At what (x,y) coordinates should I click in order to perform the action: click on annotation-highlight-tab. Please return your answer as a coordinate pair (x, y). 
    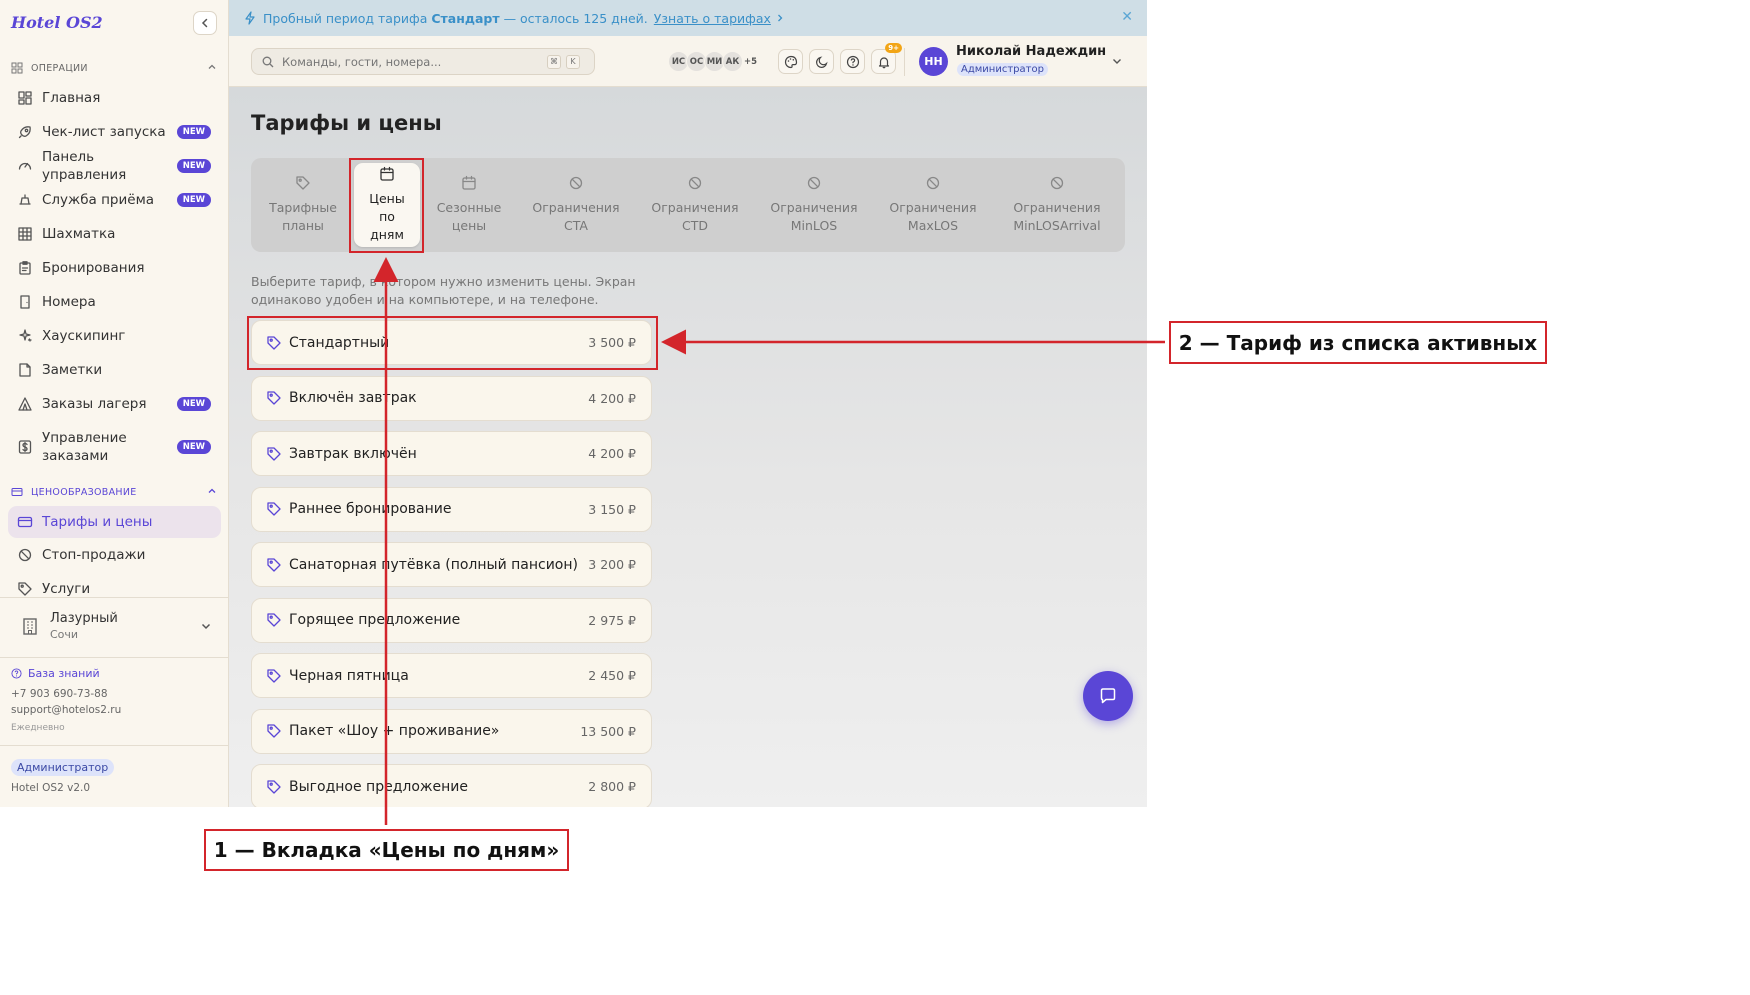
    Looking at the image, I should click on (386, 205).